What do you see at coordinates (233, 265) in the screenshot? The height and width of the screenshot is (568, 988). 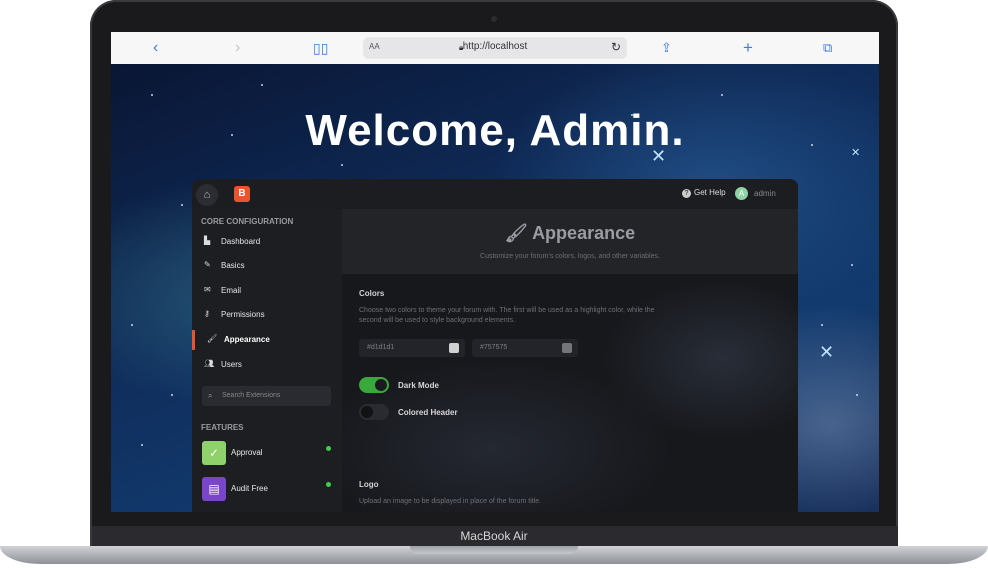 I see `sidebar-item-label: Basics` at bounding box center [233, 265].